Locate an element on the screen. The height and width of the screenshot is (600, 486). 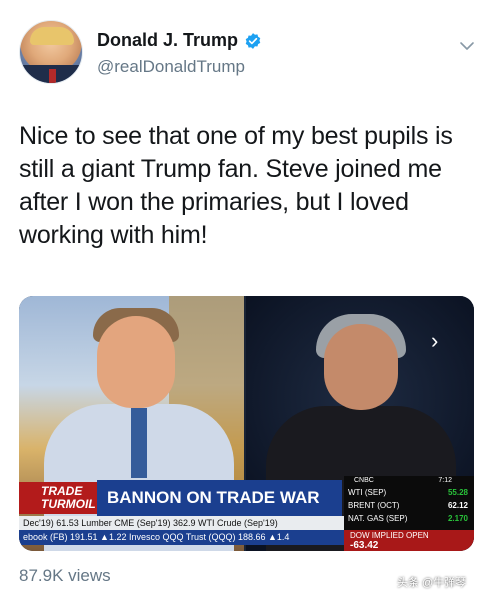
view-count: 87.9K views is located at coordinates (65, 575).